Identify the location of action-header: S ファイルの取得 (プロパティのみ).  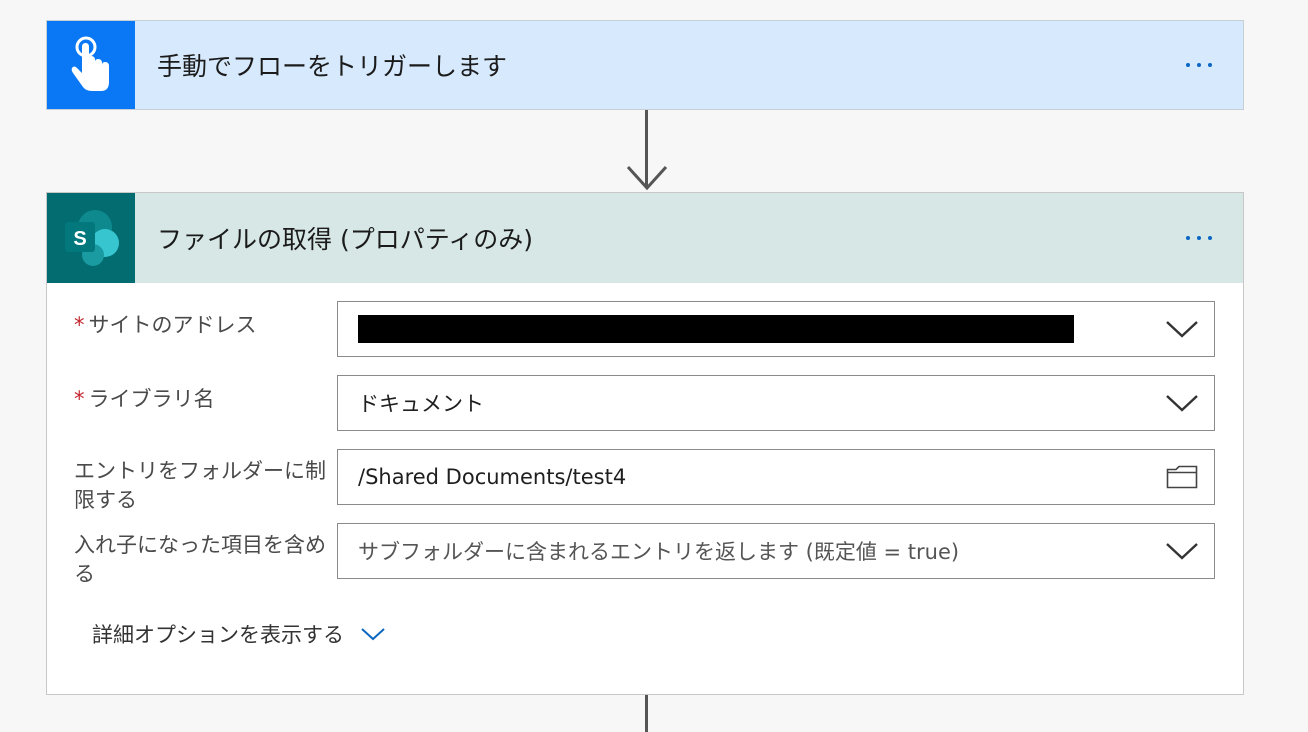
(645, 238).